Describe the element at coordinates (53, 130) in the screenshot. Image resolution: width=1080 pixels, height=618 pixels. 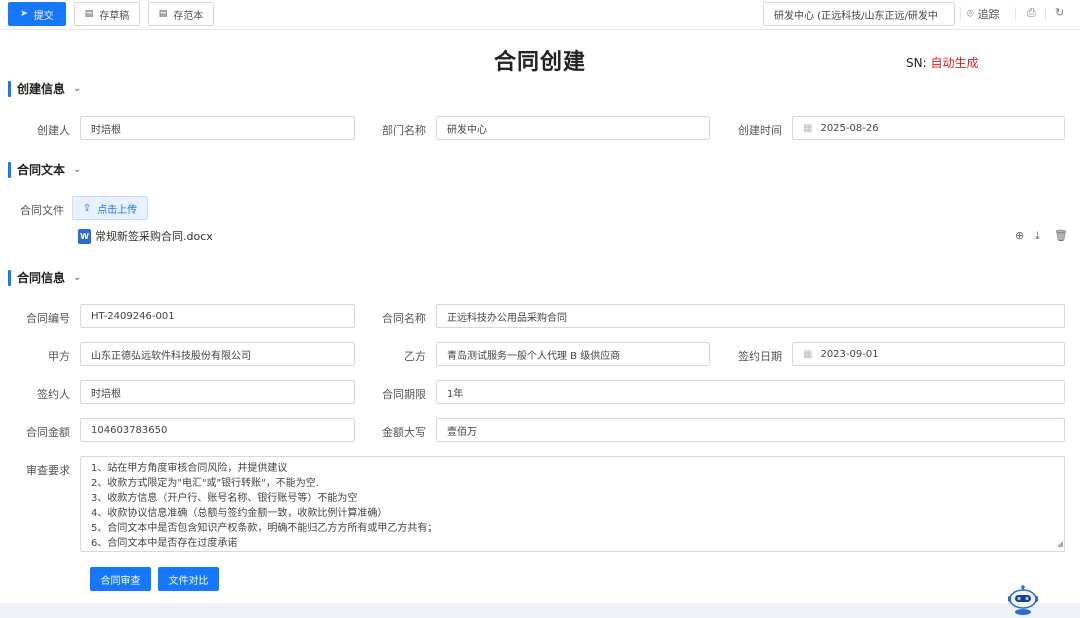
I see `creator-label: 创建人` at that location.